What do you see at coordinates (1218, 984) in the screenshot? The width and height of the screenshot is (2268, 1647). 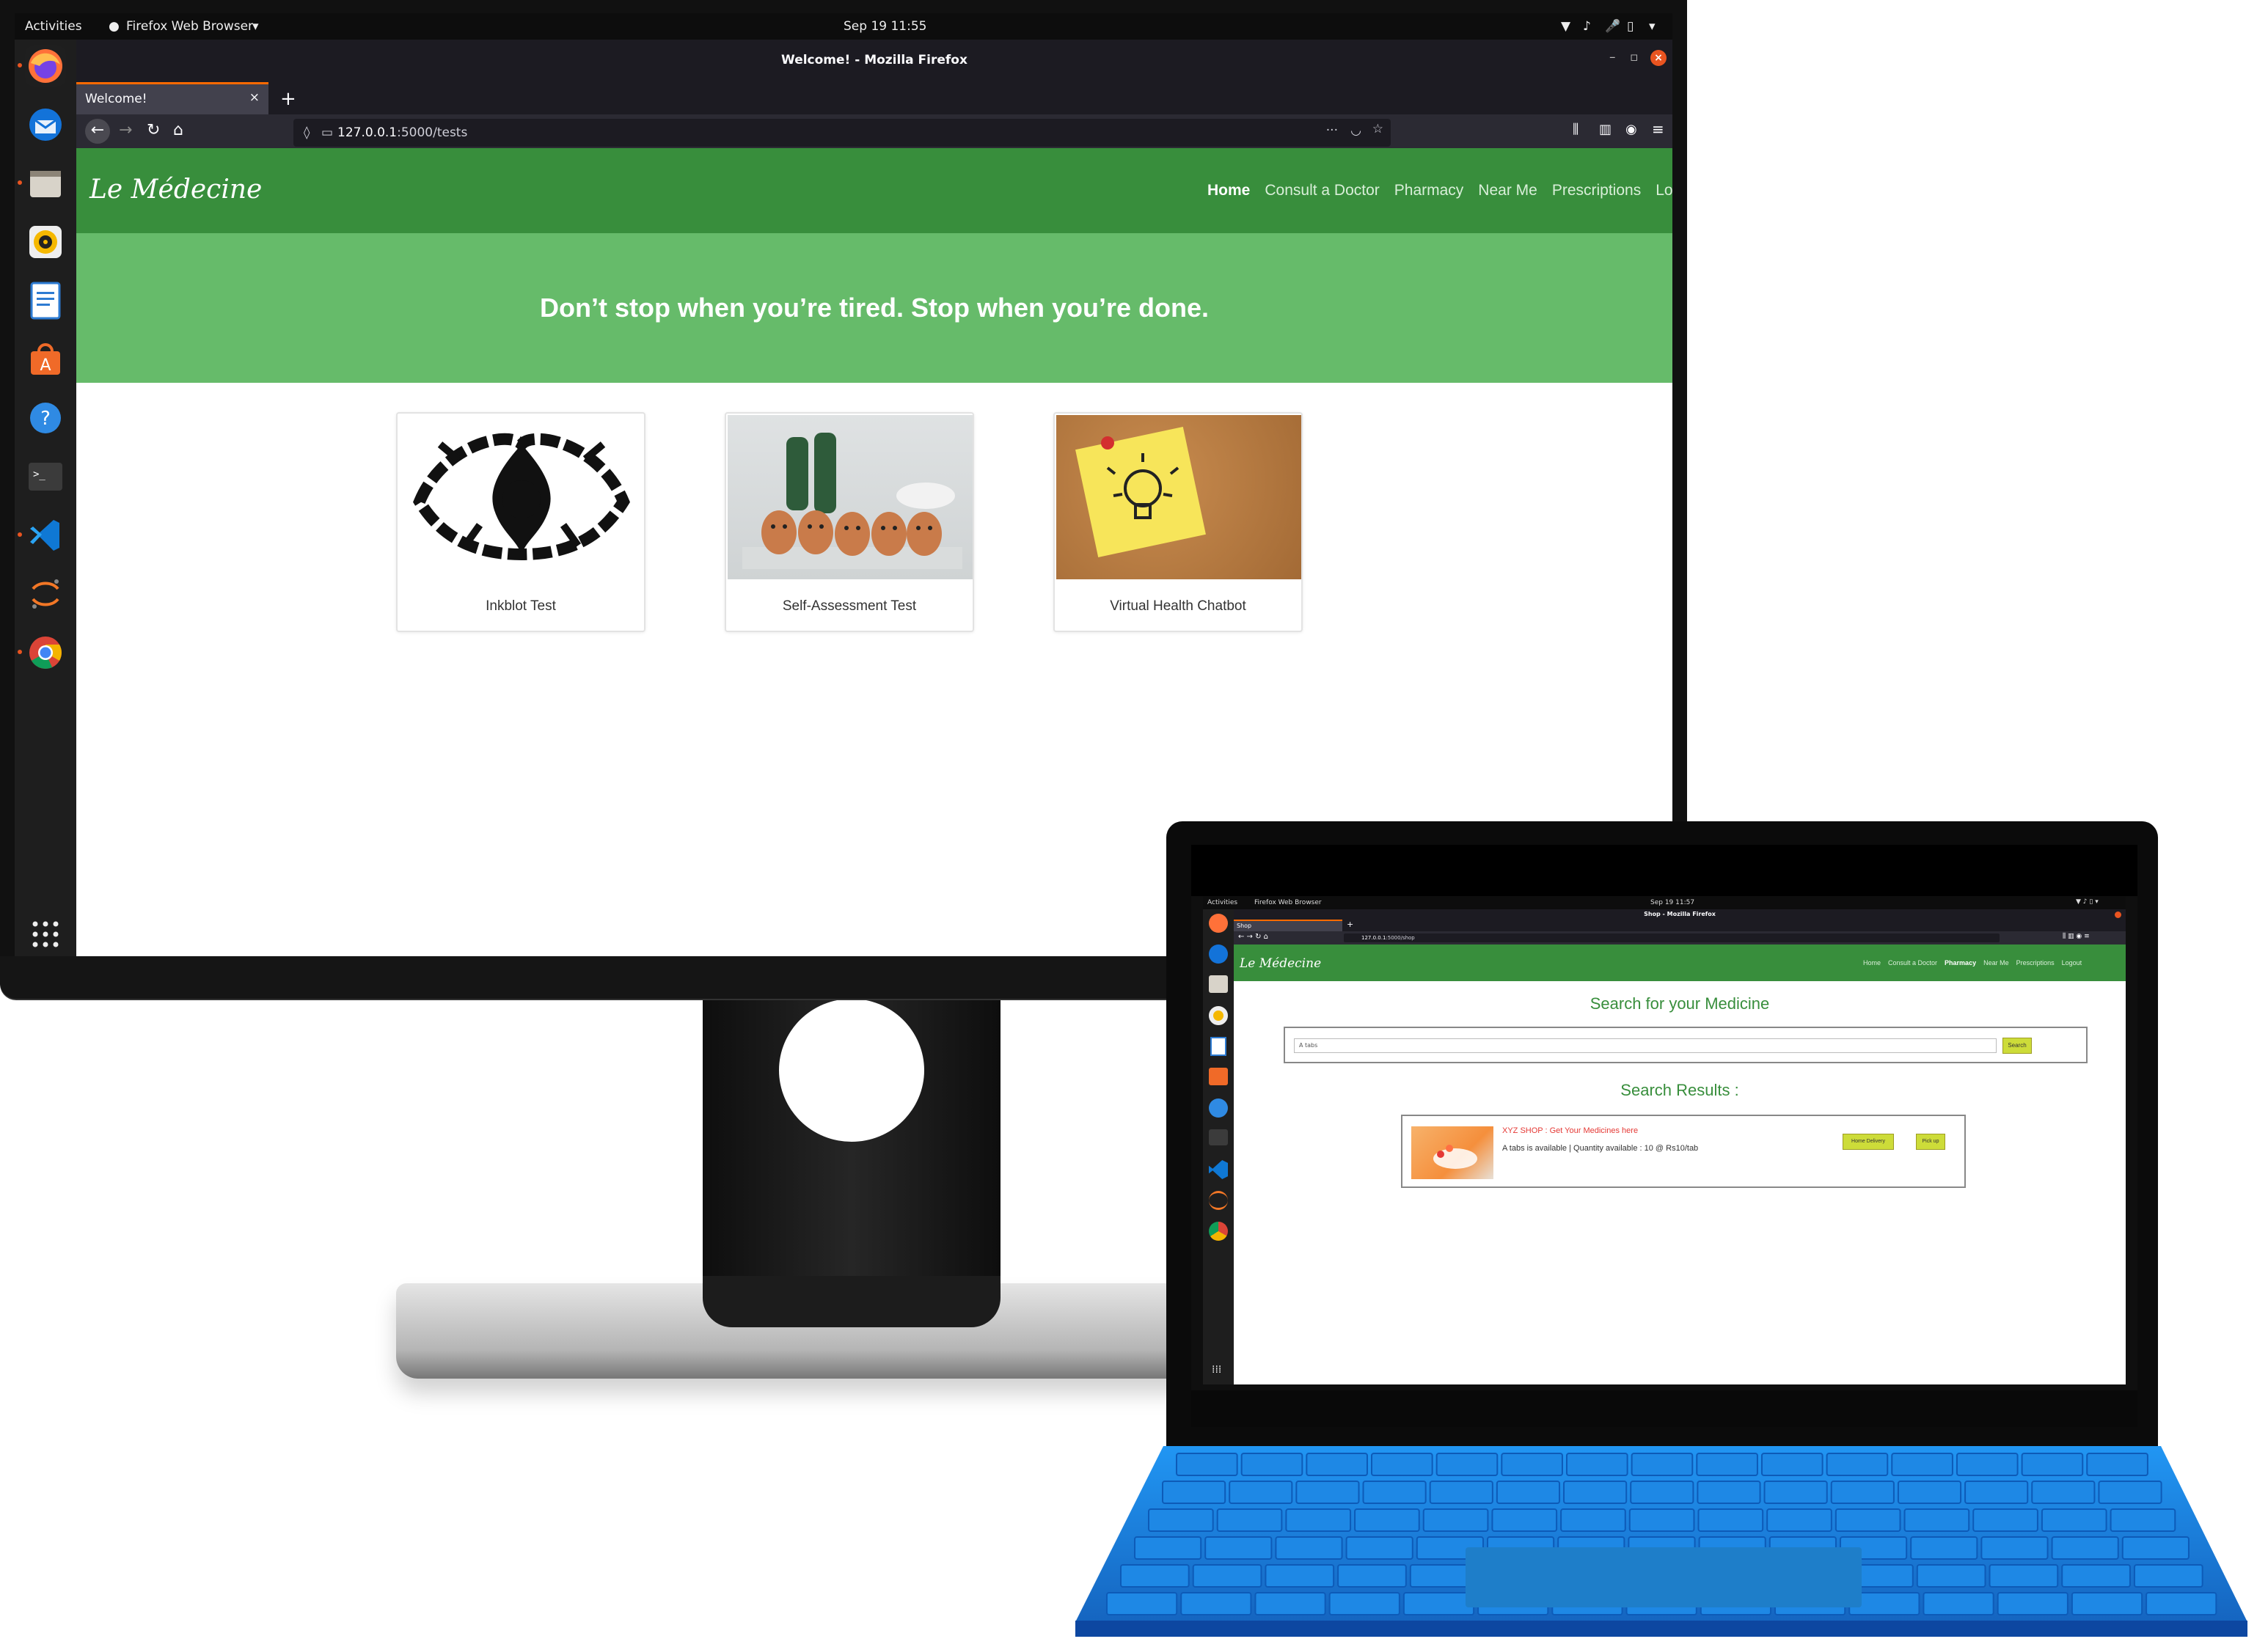 I see `laptop-files-icon` at bounding box center [1218, 984].